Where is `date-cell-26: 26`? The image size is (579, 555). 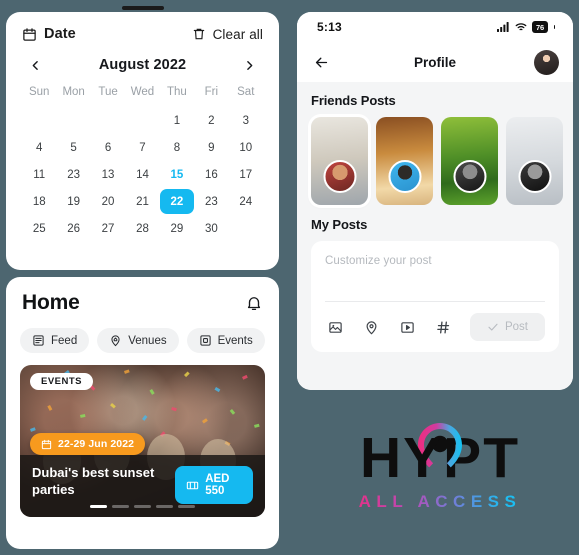 date-cell-26: 26 is located at coordinates (73, 228).